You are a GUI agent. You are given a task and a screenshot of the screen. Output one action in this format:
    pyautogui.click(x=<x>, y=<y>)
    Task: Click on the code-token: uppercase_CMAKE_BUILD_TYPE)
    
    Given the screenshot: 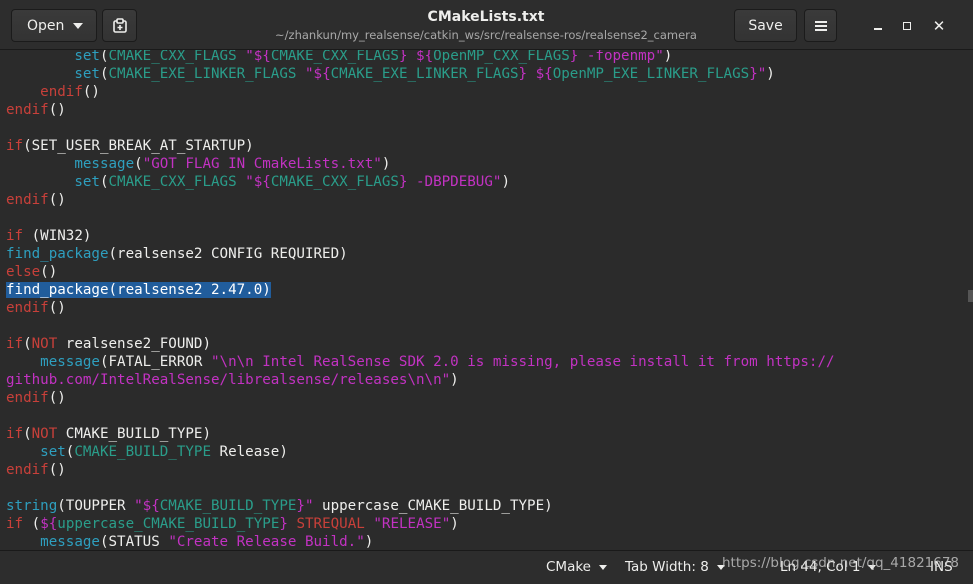 What is the action you would take?
    pyautogui.click(x=433, y=506)
    